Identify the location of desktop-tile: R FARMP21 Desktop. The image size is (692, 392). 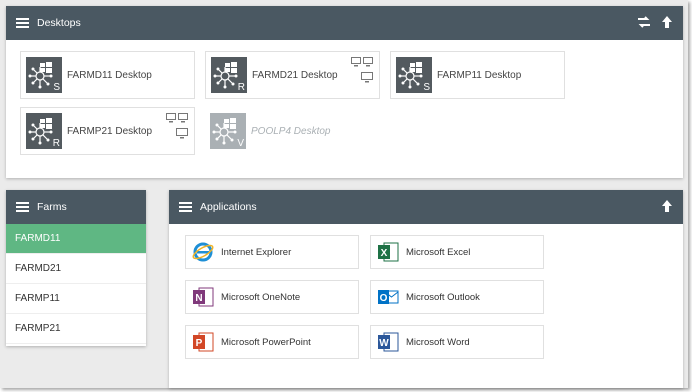
(107, 131).